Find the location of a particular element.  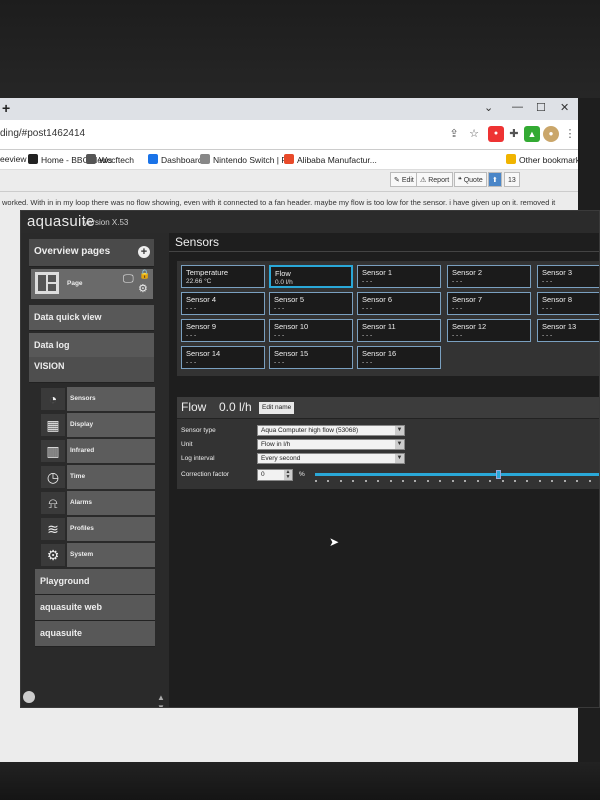

extension-green-icon: ▲ is located at coordinates (532, 134).